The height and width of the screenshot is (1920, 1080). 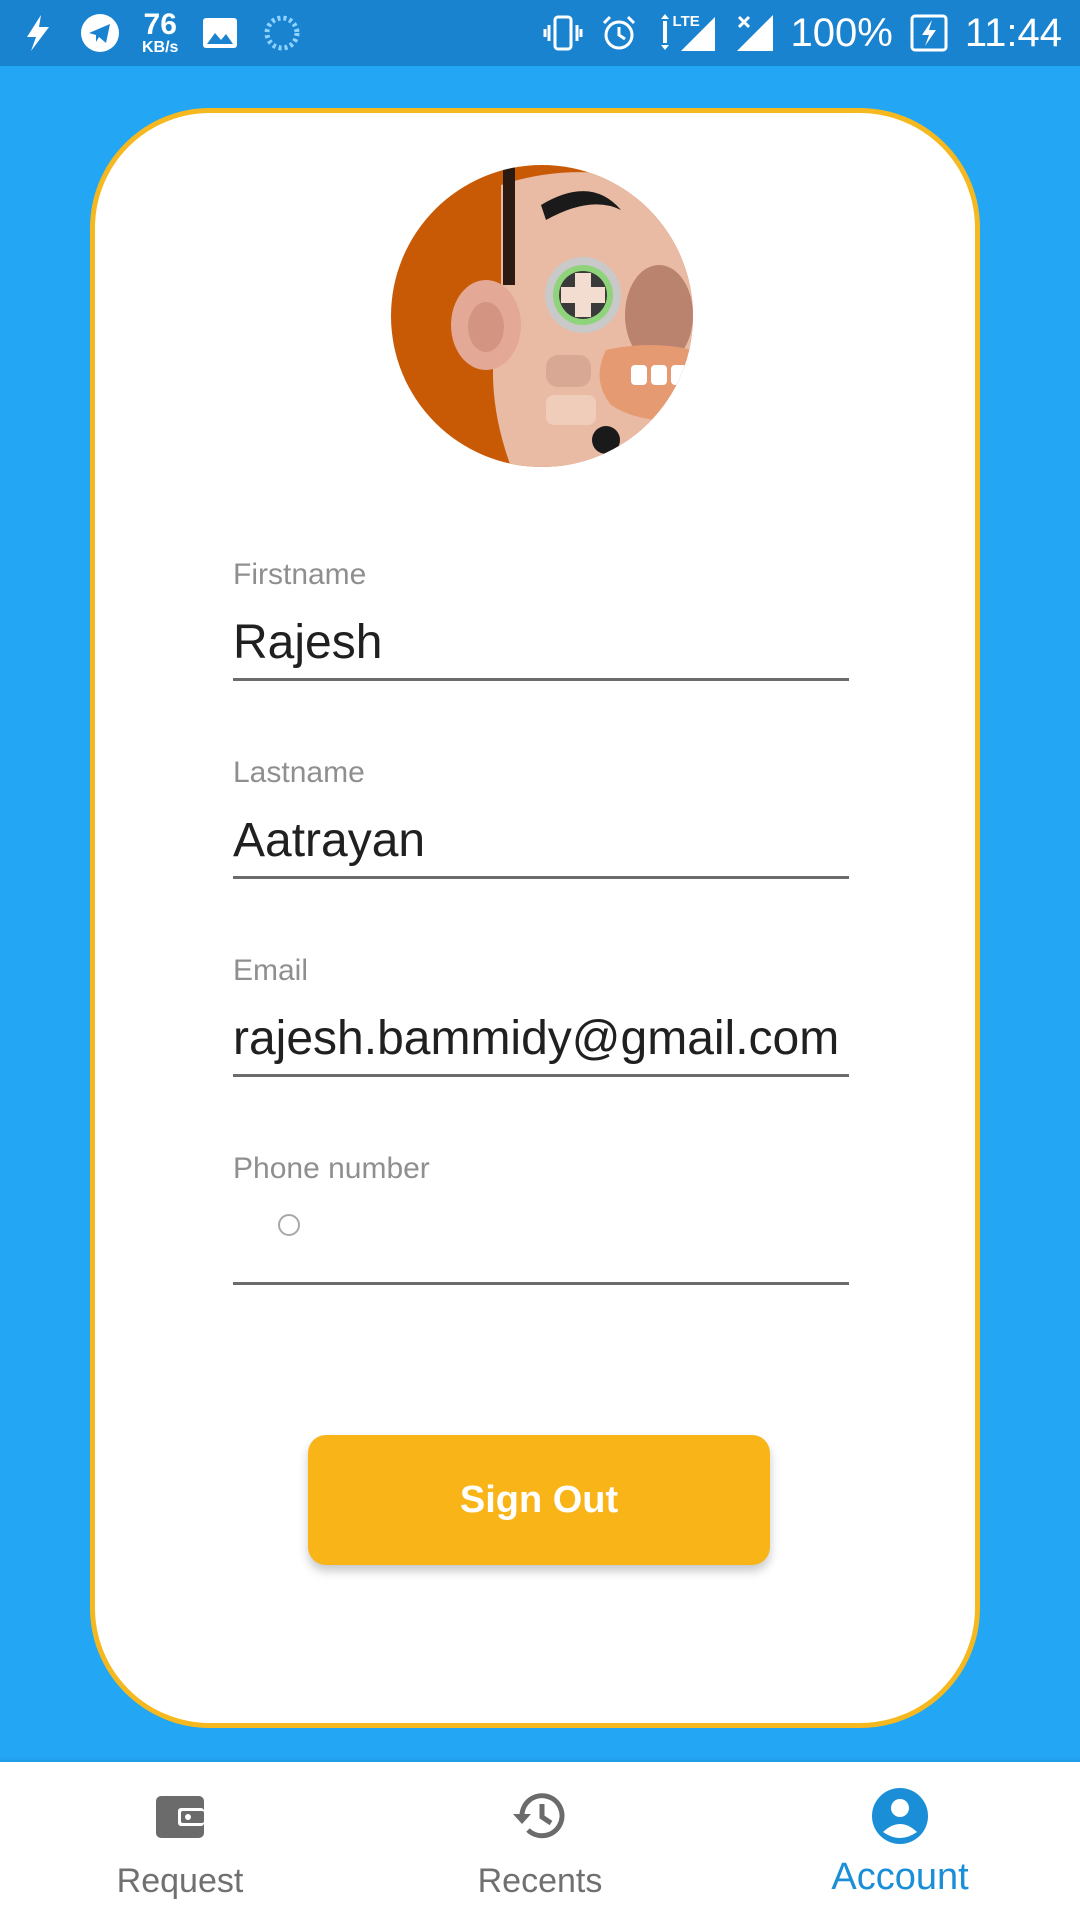 I want to click on flame-icon, so click(x=38, y=33).